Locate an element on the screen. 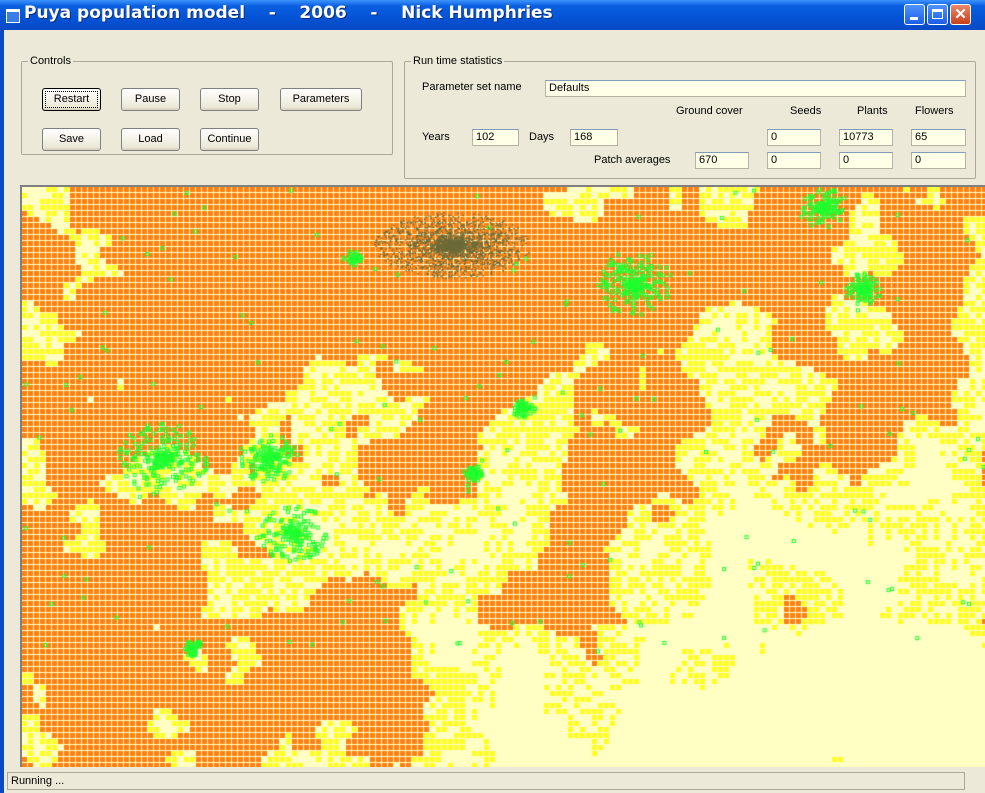 The height and width of the screenshot is (793, 985). load-button: Load is located at coordinates (150, 139).